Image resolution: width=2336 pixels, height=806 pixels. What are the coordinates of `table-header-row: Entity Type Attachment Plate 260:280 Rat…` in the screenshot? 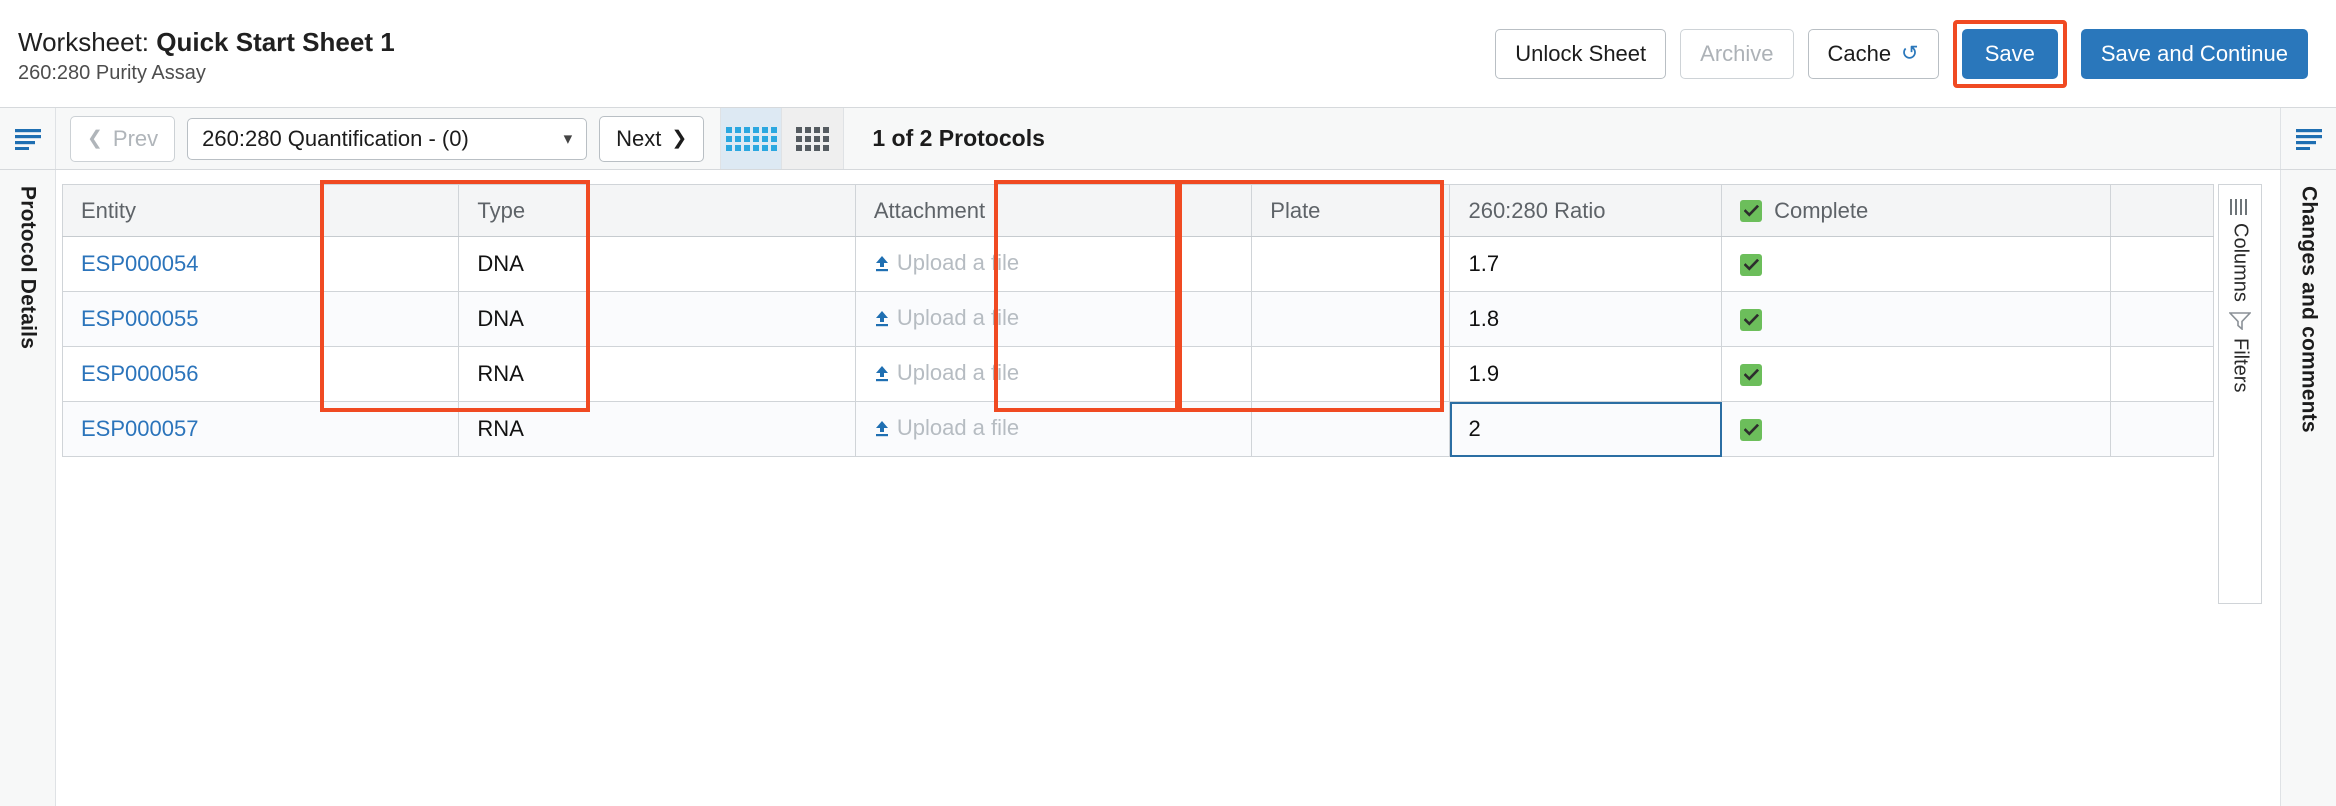 It's located at (1137, 210).